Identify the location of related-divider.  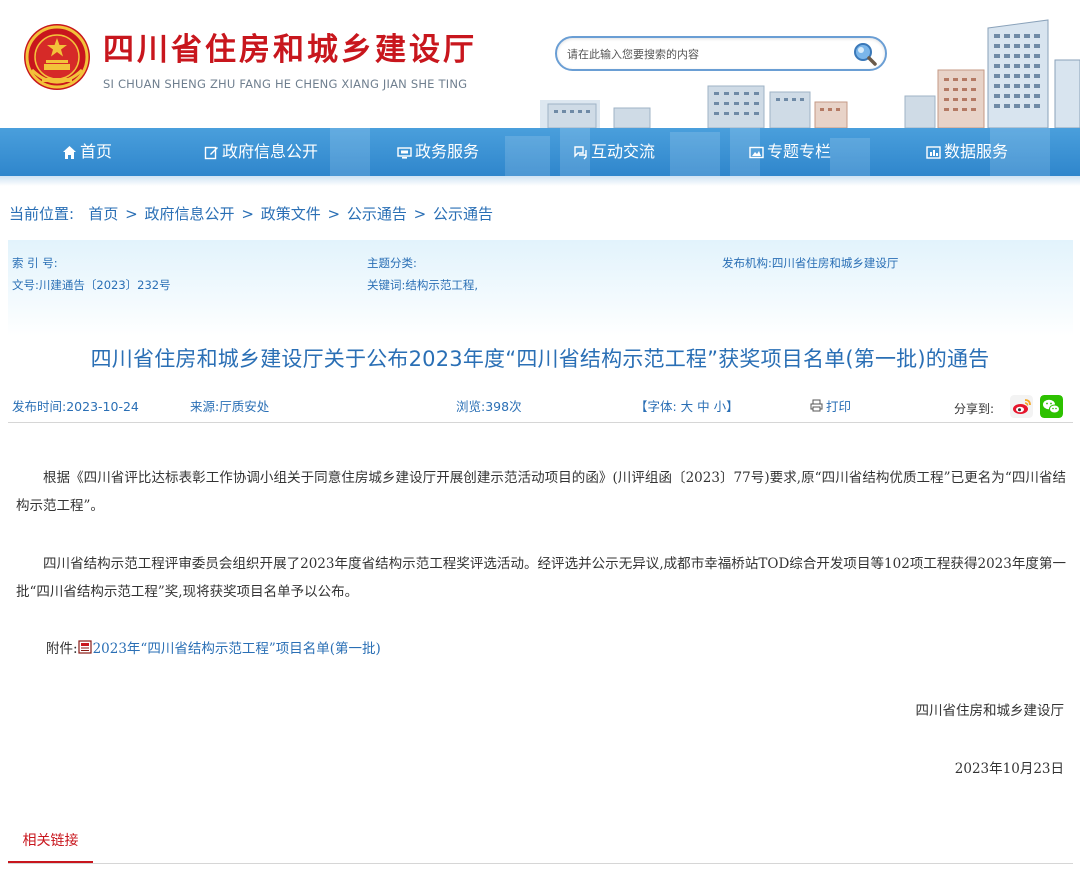
(540, 863).